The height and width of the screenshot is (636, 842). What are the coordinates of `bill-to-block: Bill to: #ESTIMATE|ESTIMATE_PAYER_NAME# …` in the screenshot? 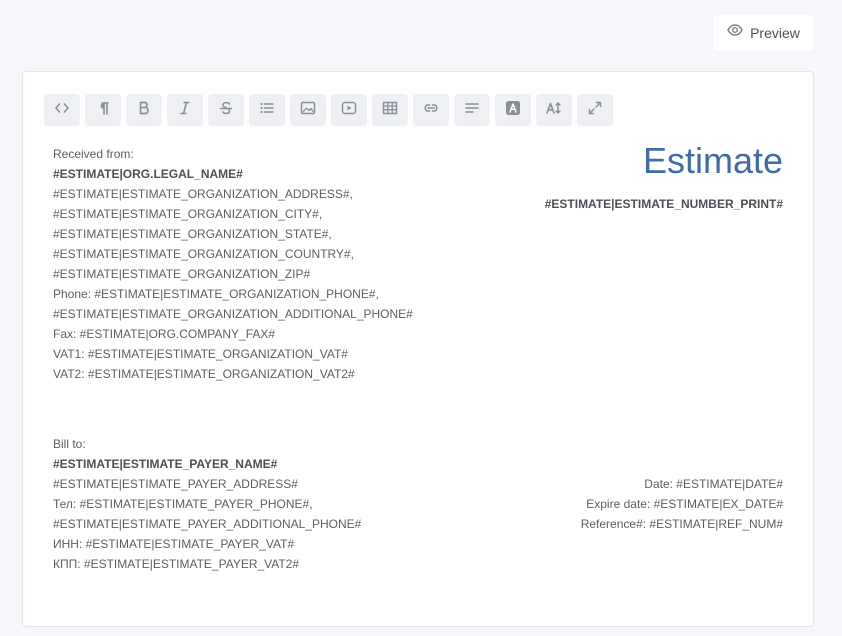 It's located at (207, 504).